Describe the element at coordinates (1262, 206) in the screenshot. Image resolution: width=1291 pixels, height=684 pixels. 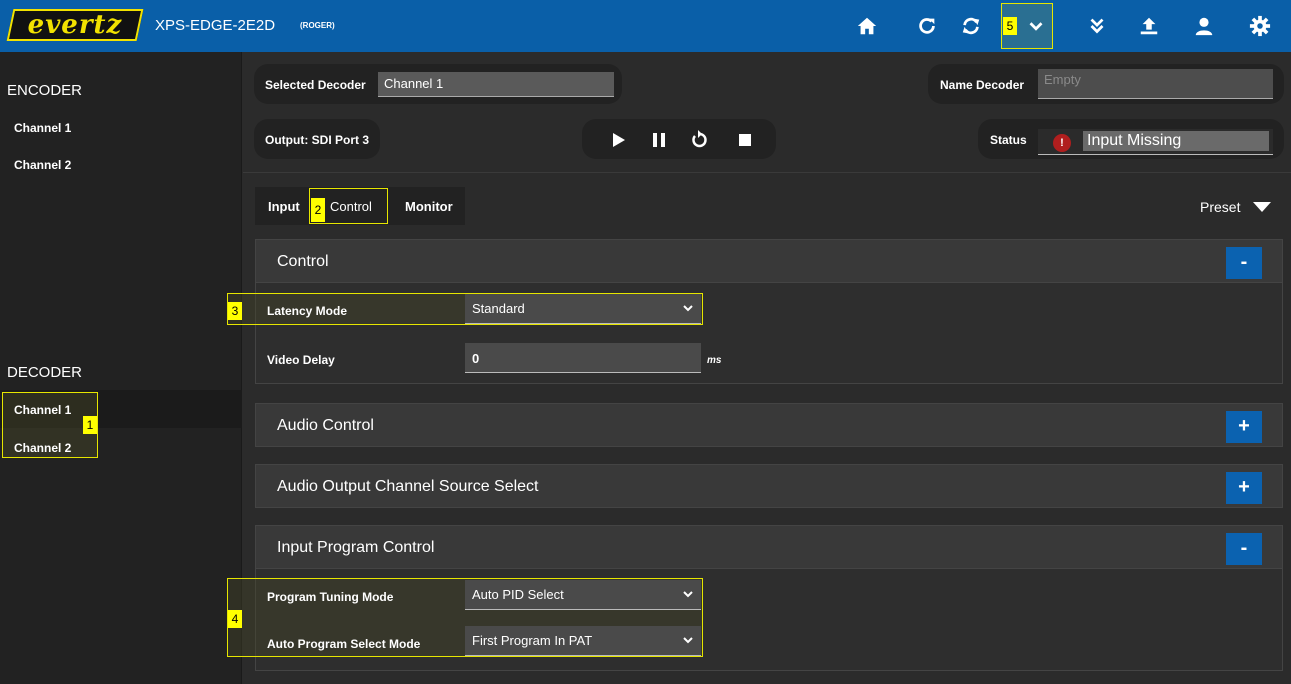
I see `preset-dropdown-icon` at that location.